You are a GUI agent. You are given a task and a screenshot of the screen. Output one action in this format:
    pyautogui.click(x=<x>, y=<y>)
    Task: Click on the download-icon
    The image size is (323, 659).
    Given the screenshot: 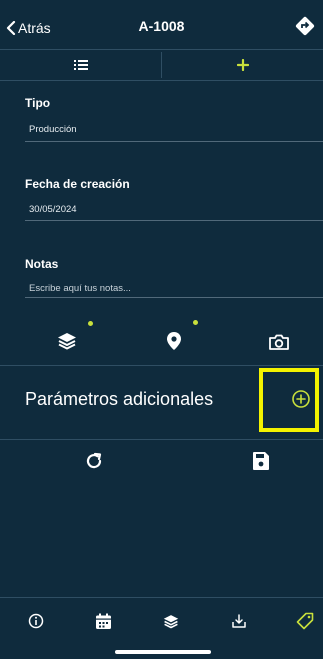 What is the action you would take?
    pyautogui.click(x=239, y=621)
    